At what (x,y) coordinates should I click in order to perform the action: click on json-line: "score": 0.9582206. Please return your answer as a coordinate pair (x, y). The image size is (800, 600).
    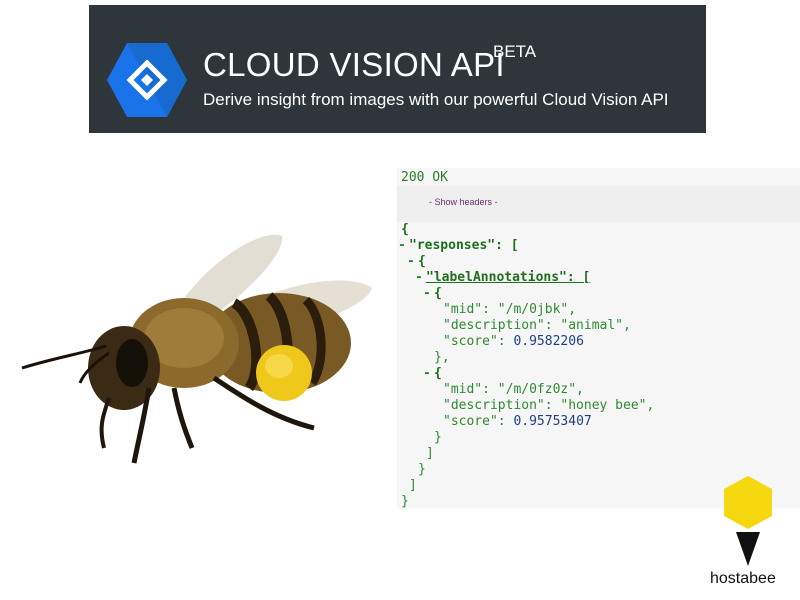
    Looking at the image, I should click on (513, 341).